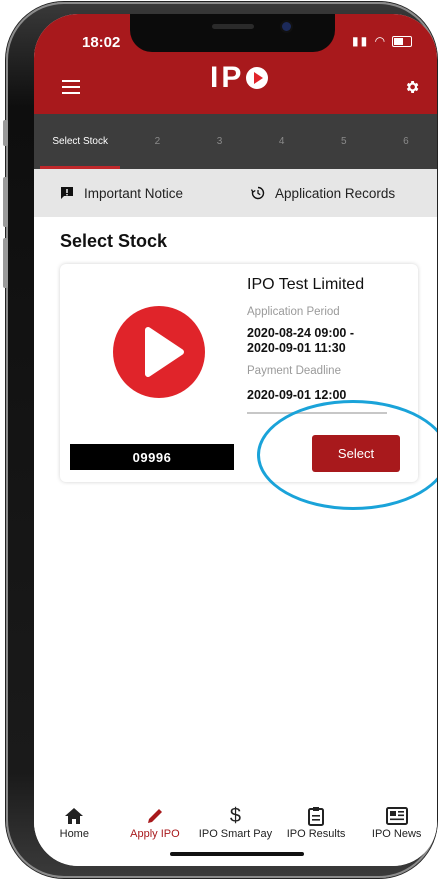  Describe the element at coordinates (235, 834) in the screenshot. I see `tab-ipo-smart-pay-label: IPO Smart Pay` at that location.